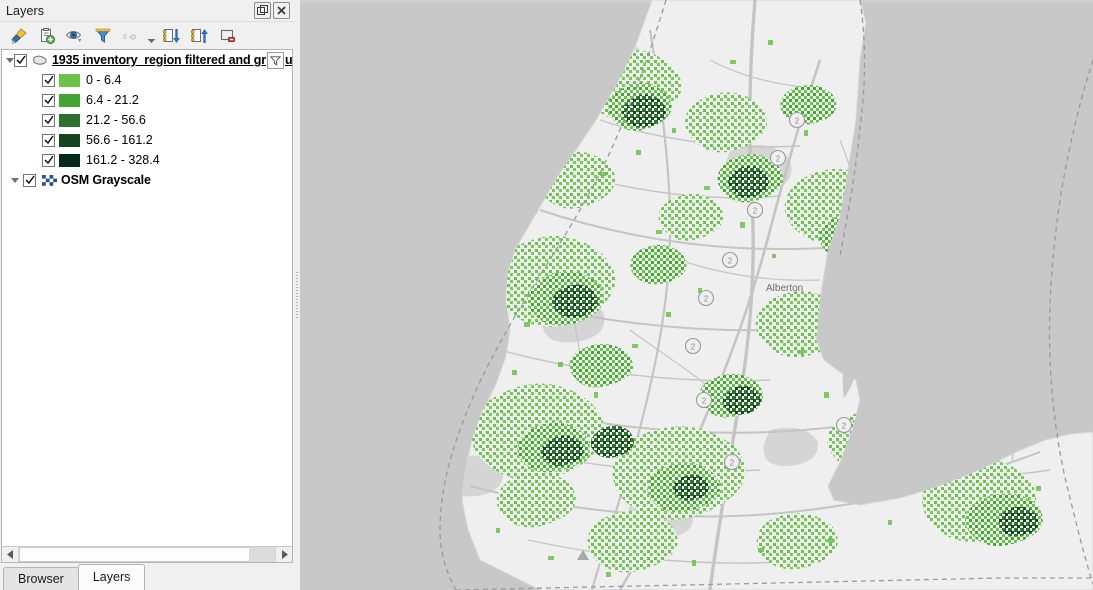 The image size is (1093, 590). I want to click on eye-icon, so click(73, 36).